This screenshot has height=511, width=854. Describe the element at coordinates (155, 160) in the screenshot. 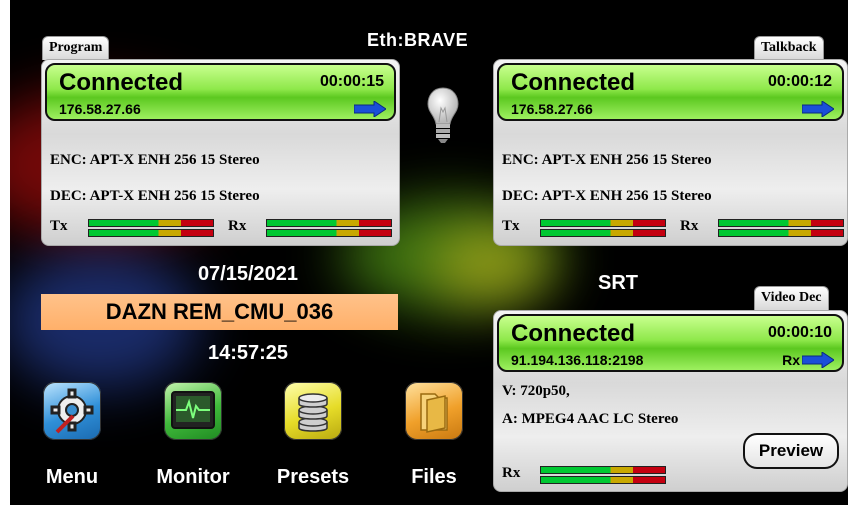

I see `program-encoder: ENC: APT-X ENH 256 15 Stereo` at that location.